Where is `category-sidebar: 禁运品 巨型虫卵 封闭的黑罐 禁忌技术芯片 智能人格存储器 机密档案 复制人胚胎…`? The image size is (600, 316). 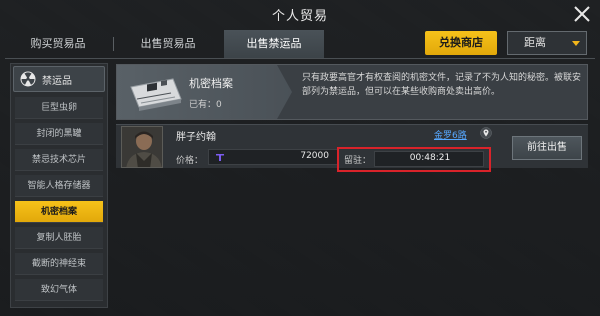
category-sidebar: 禁运品 巨型虫卵 封闭的黑罐 禁忌技术芯片 智能人格存储器 机密档案 复制人胚胎… is located at coordinates (59, 185).